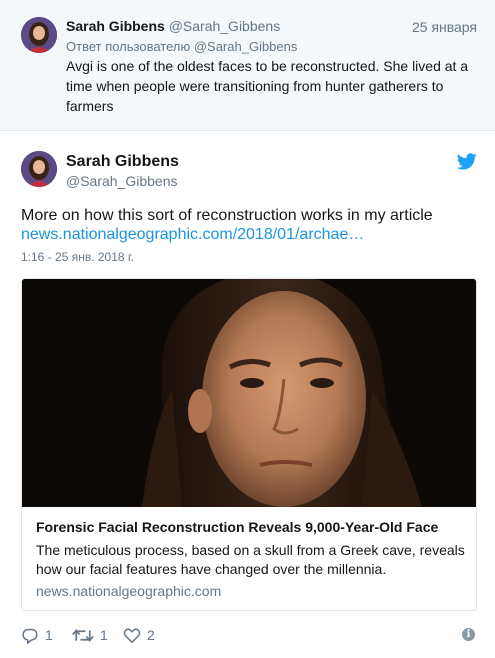  I want to click on info-icon: i, so click(468, 634).